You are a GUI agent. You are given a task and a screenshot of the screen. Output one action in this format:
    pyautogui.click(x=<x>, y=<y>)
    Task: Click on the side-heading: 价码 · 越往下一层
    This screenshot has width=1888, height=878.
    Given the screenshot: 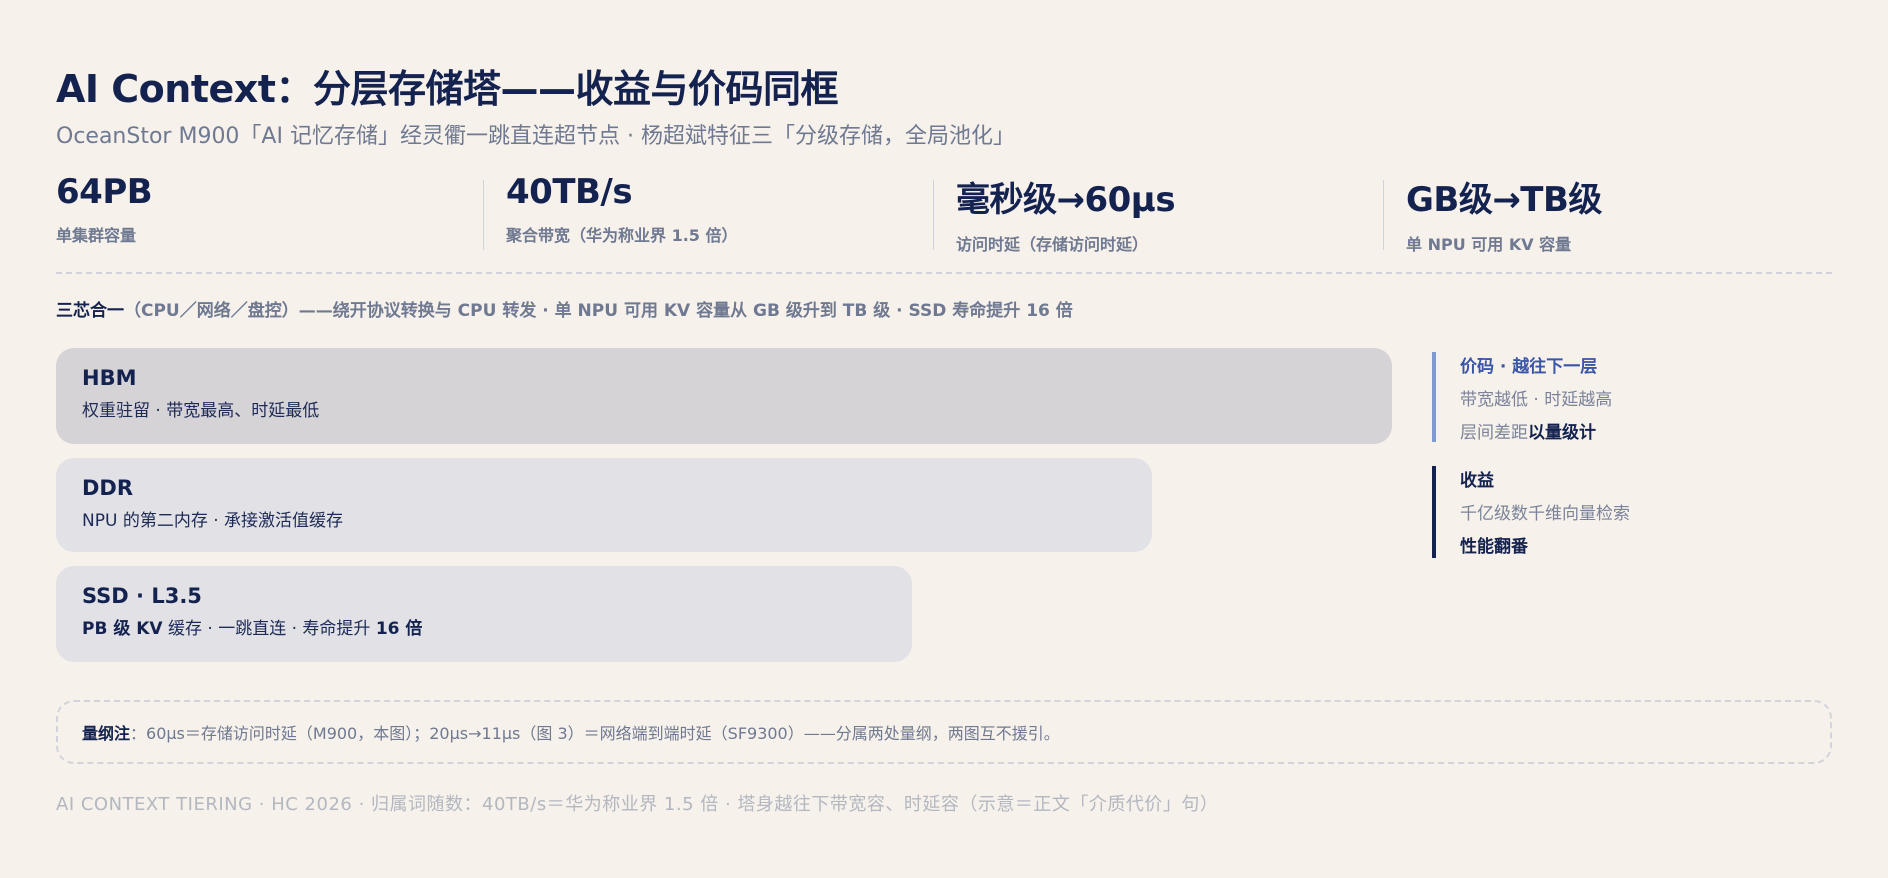 What is the action you would take?
    pyautogui.click(x=1529, y=367)
    